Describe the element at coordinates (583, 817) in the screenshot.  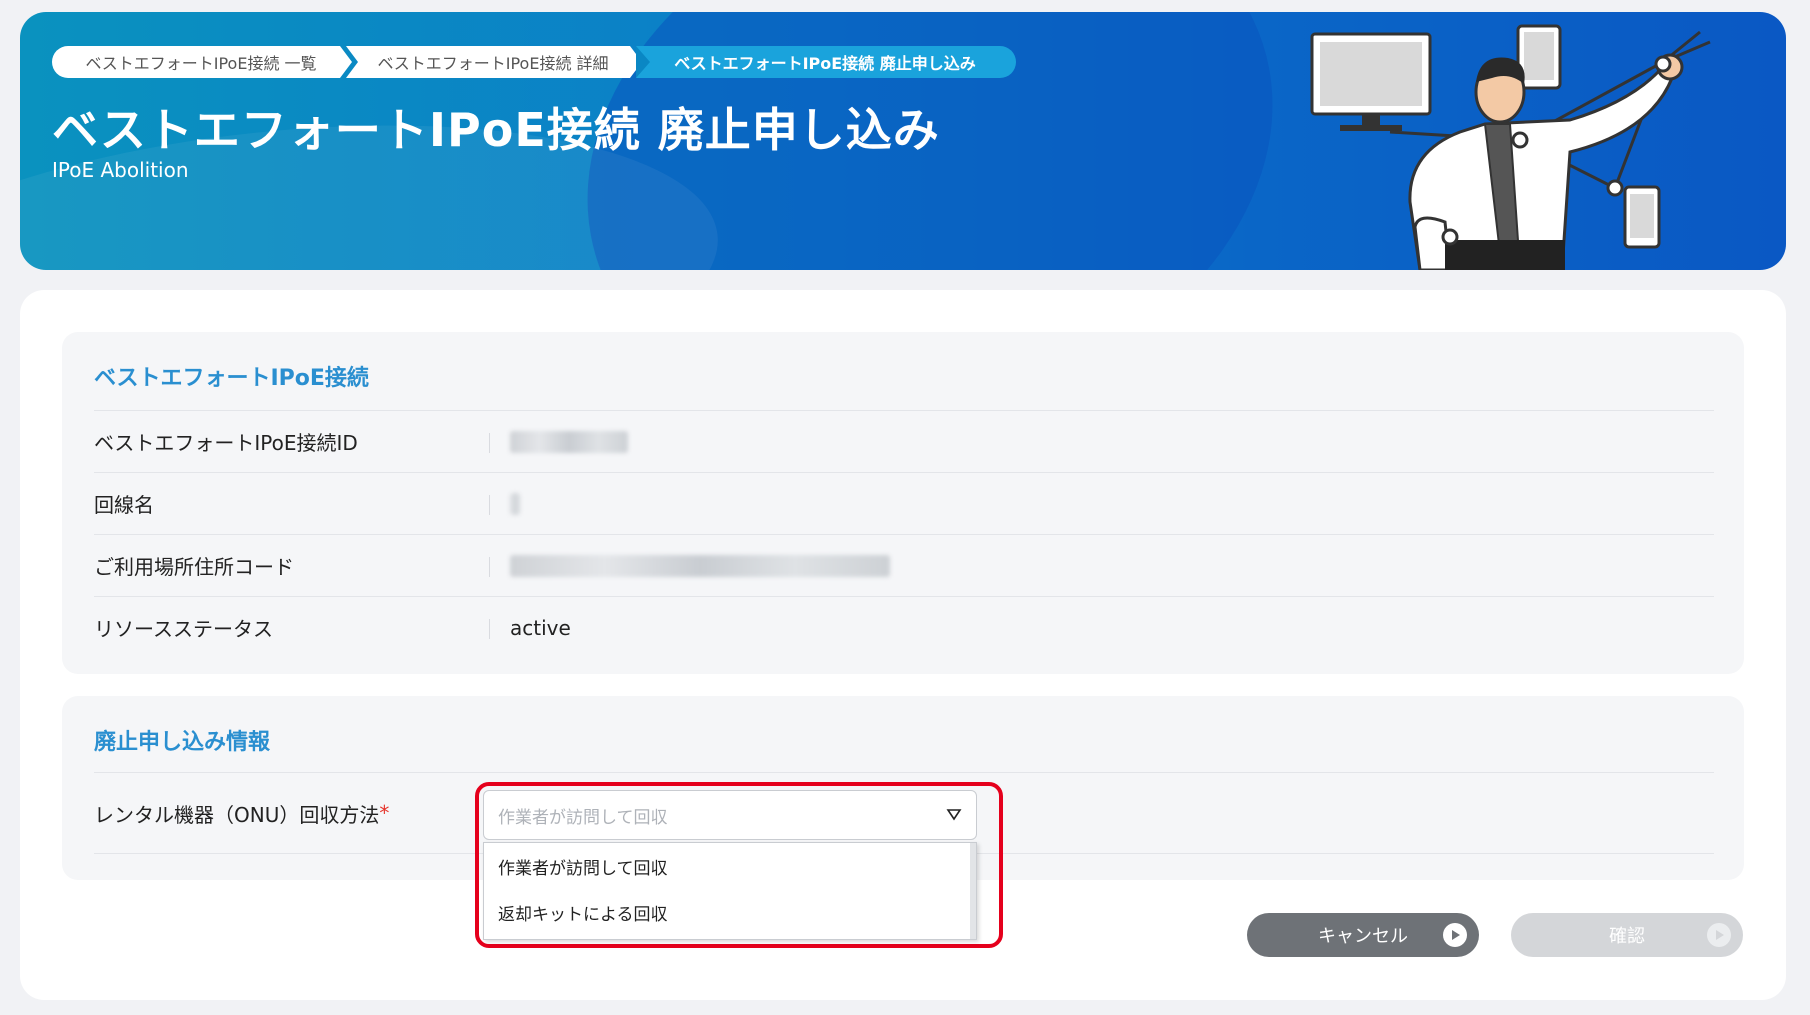
I see `select-placeholder: 作業者が訪問して回収` at that location.